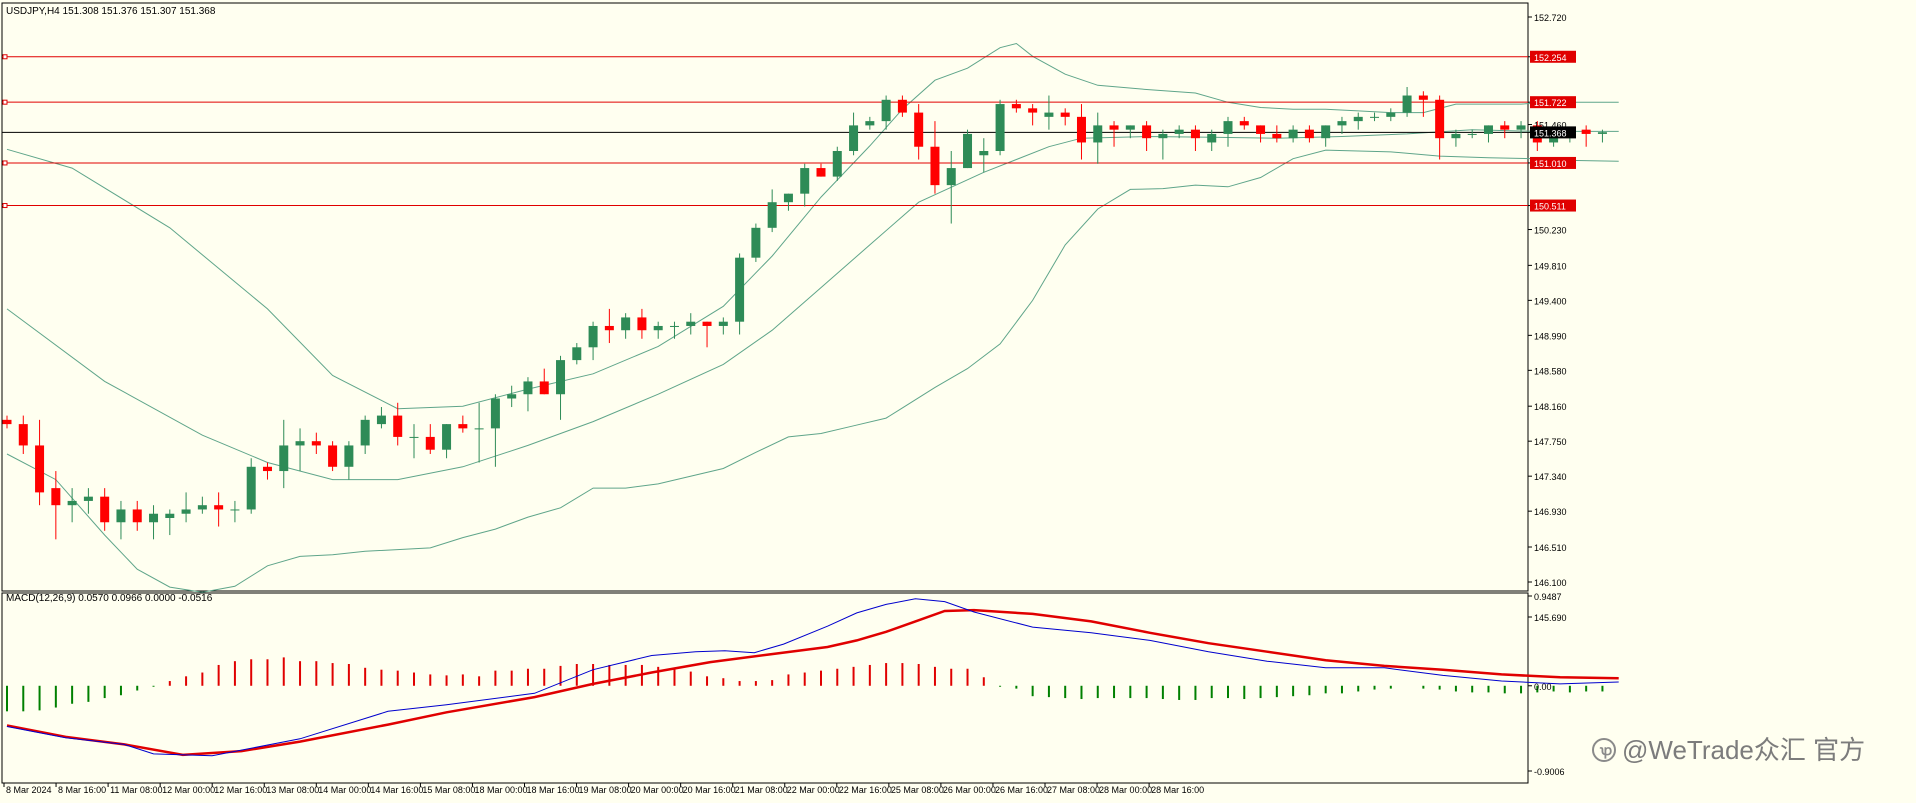  What do you see at coordinates (1550, 58) in the screenshot?
I see `price-label: 152.254` at bounding box center [1550, 58].